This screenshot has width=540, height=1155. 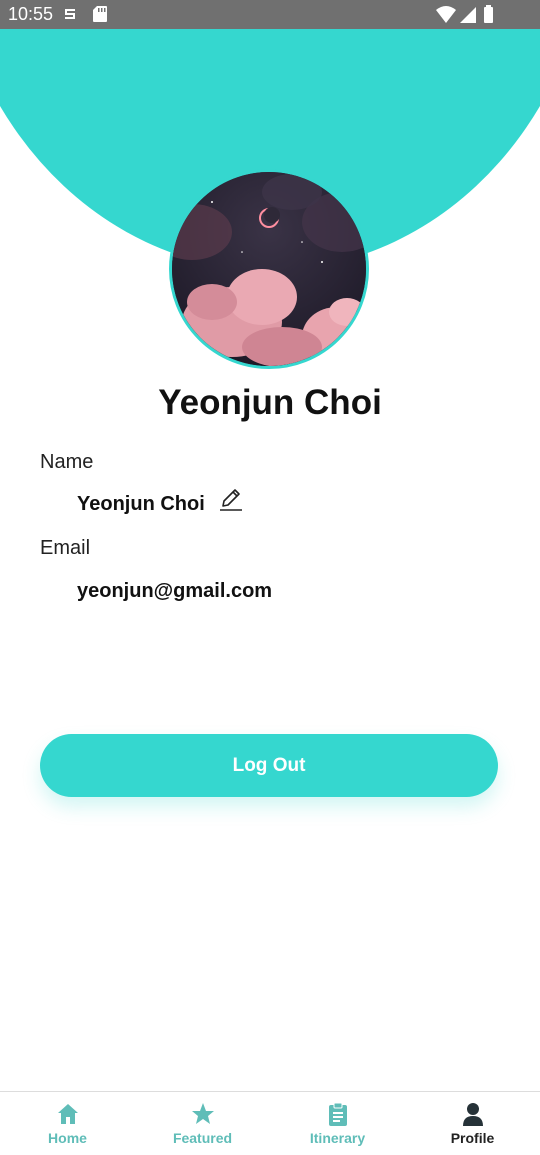 What do you see at coordinates (70, 14) in the screenshot?
I see `sync-icon` at bounding box center [70, 14].